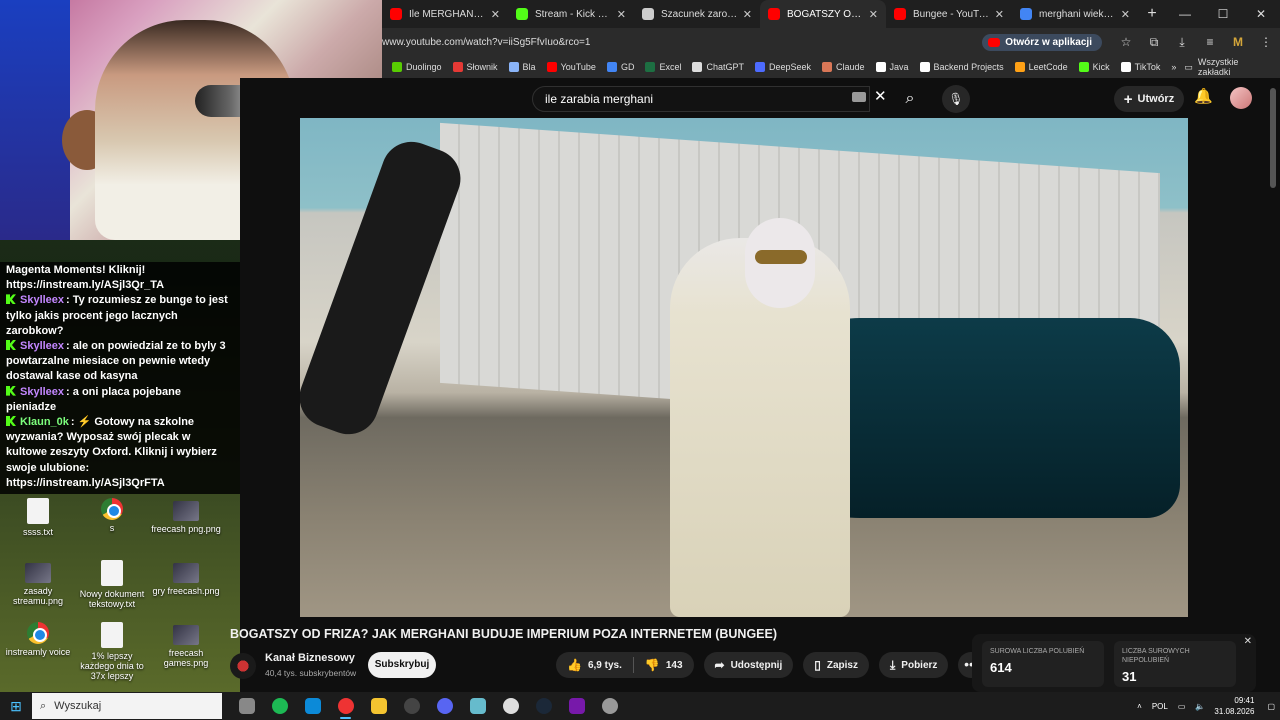  I want to click on notifications-icon: ▢, so click(1271, 706).